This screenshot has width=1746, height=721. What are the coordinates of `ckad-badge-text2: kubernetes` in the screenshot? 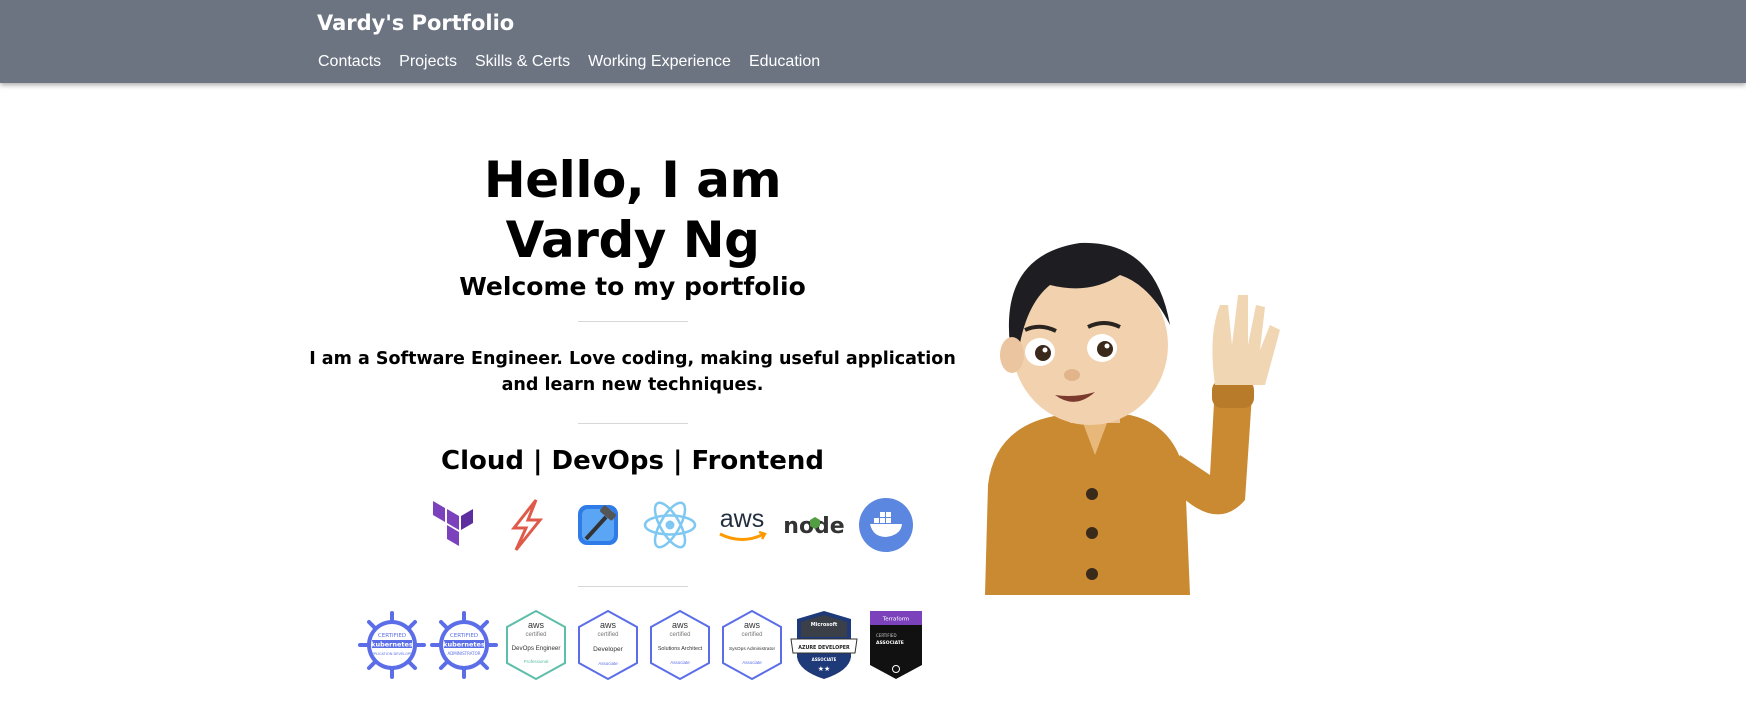 It's located at (392, 645).